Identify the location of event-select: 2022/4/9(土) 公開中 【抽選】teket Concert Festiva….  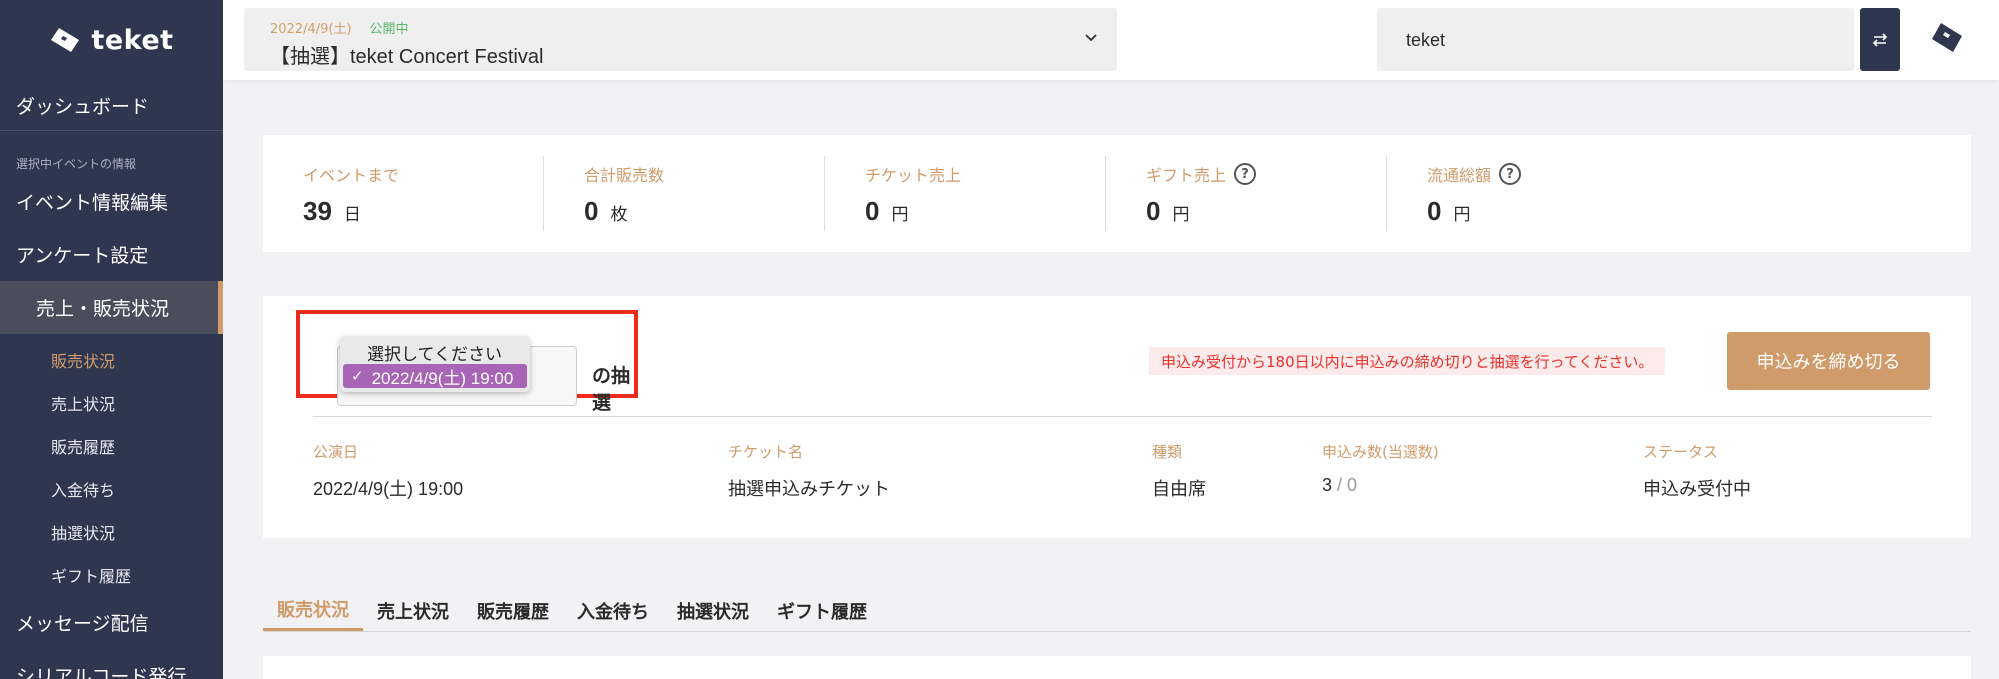
(680, 39).